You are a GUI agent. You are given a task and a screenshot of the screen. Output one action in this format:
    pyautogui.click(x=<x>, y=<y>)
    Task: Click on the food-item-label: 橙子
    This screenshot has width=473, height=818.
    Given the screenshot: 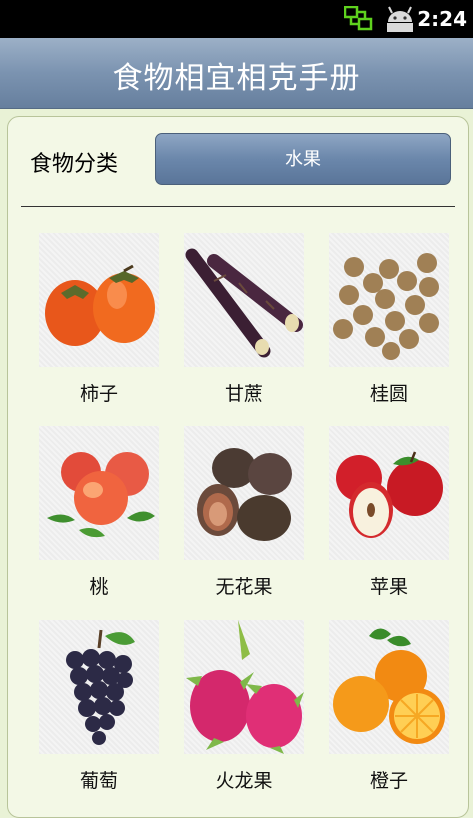 What is the action you would take?
    pyautogui.click(x=388, y=781)
    